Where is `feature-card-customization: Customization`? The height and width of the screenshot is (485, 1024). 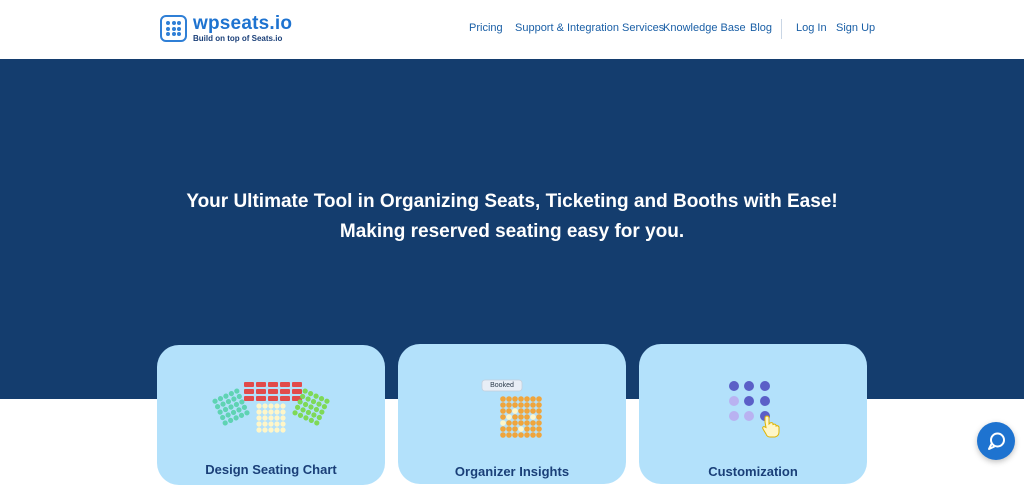 feature-card-customization: Customization is located at coordinates (753, 414).